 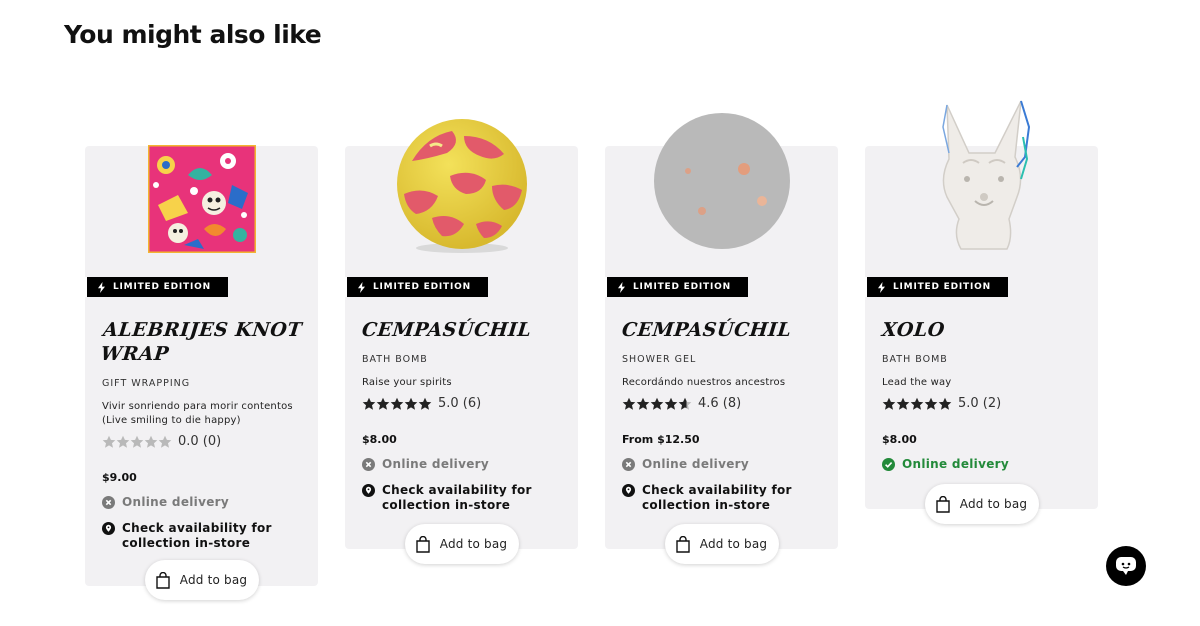 What do you see at coordinates (146, 383) in the screenshot?
I see `product-category: GIFT WRAPPING` at bounding box center [146, 383].